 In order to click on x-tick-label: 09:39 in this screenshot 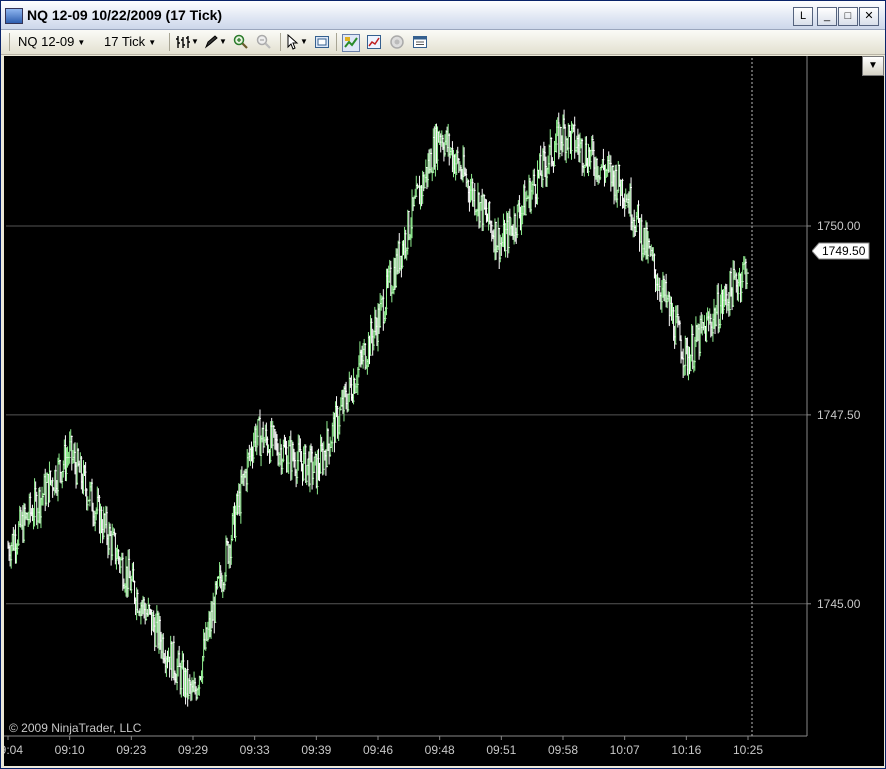, I will do `click(316, 750)`.